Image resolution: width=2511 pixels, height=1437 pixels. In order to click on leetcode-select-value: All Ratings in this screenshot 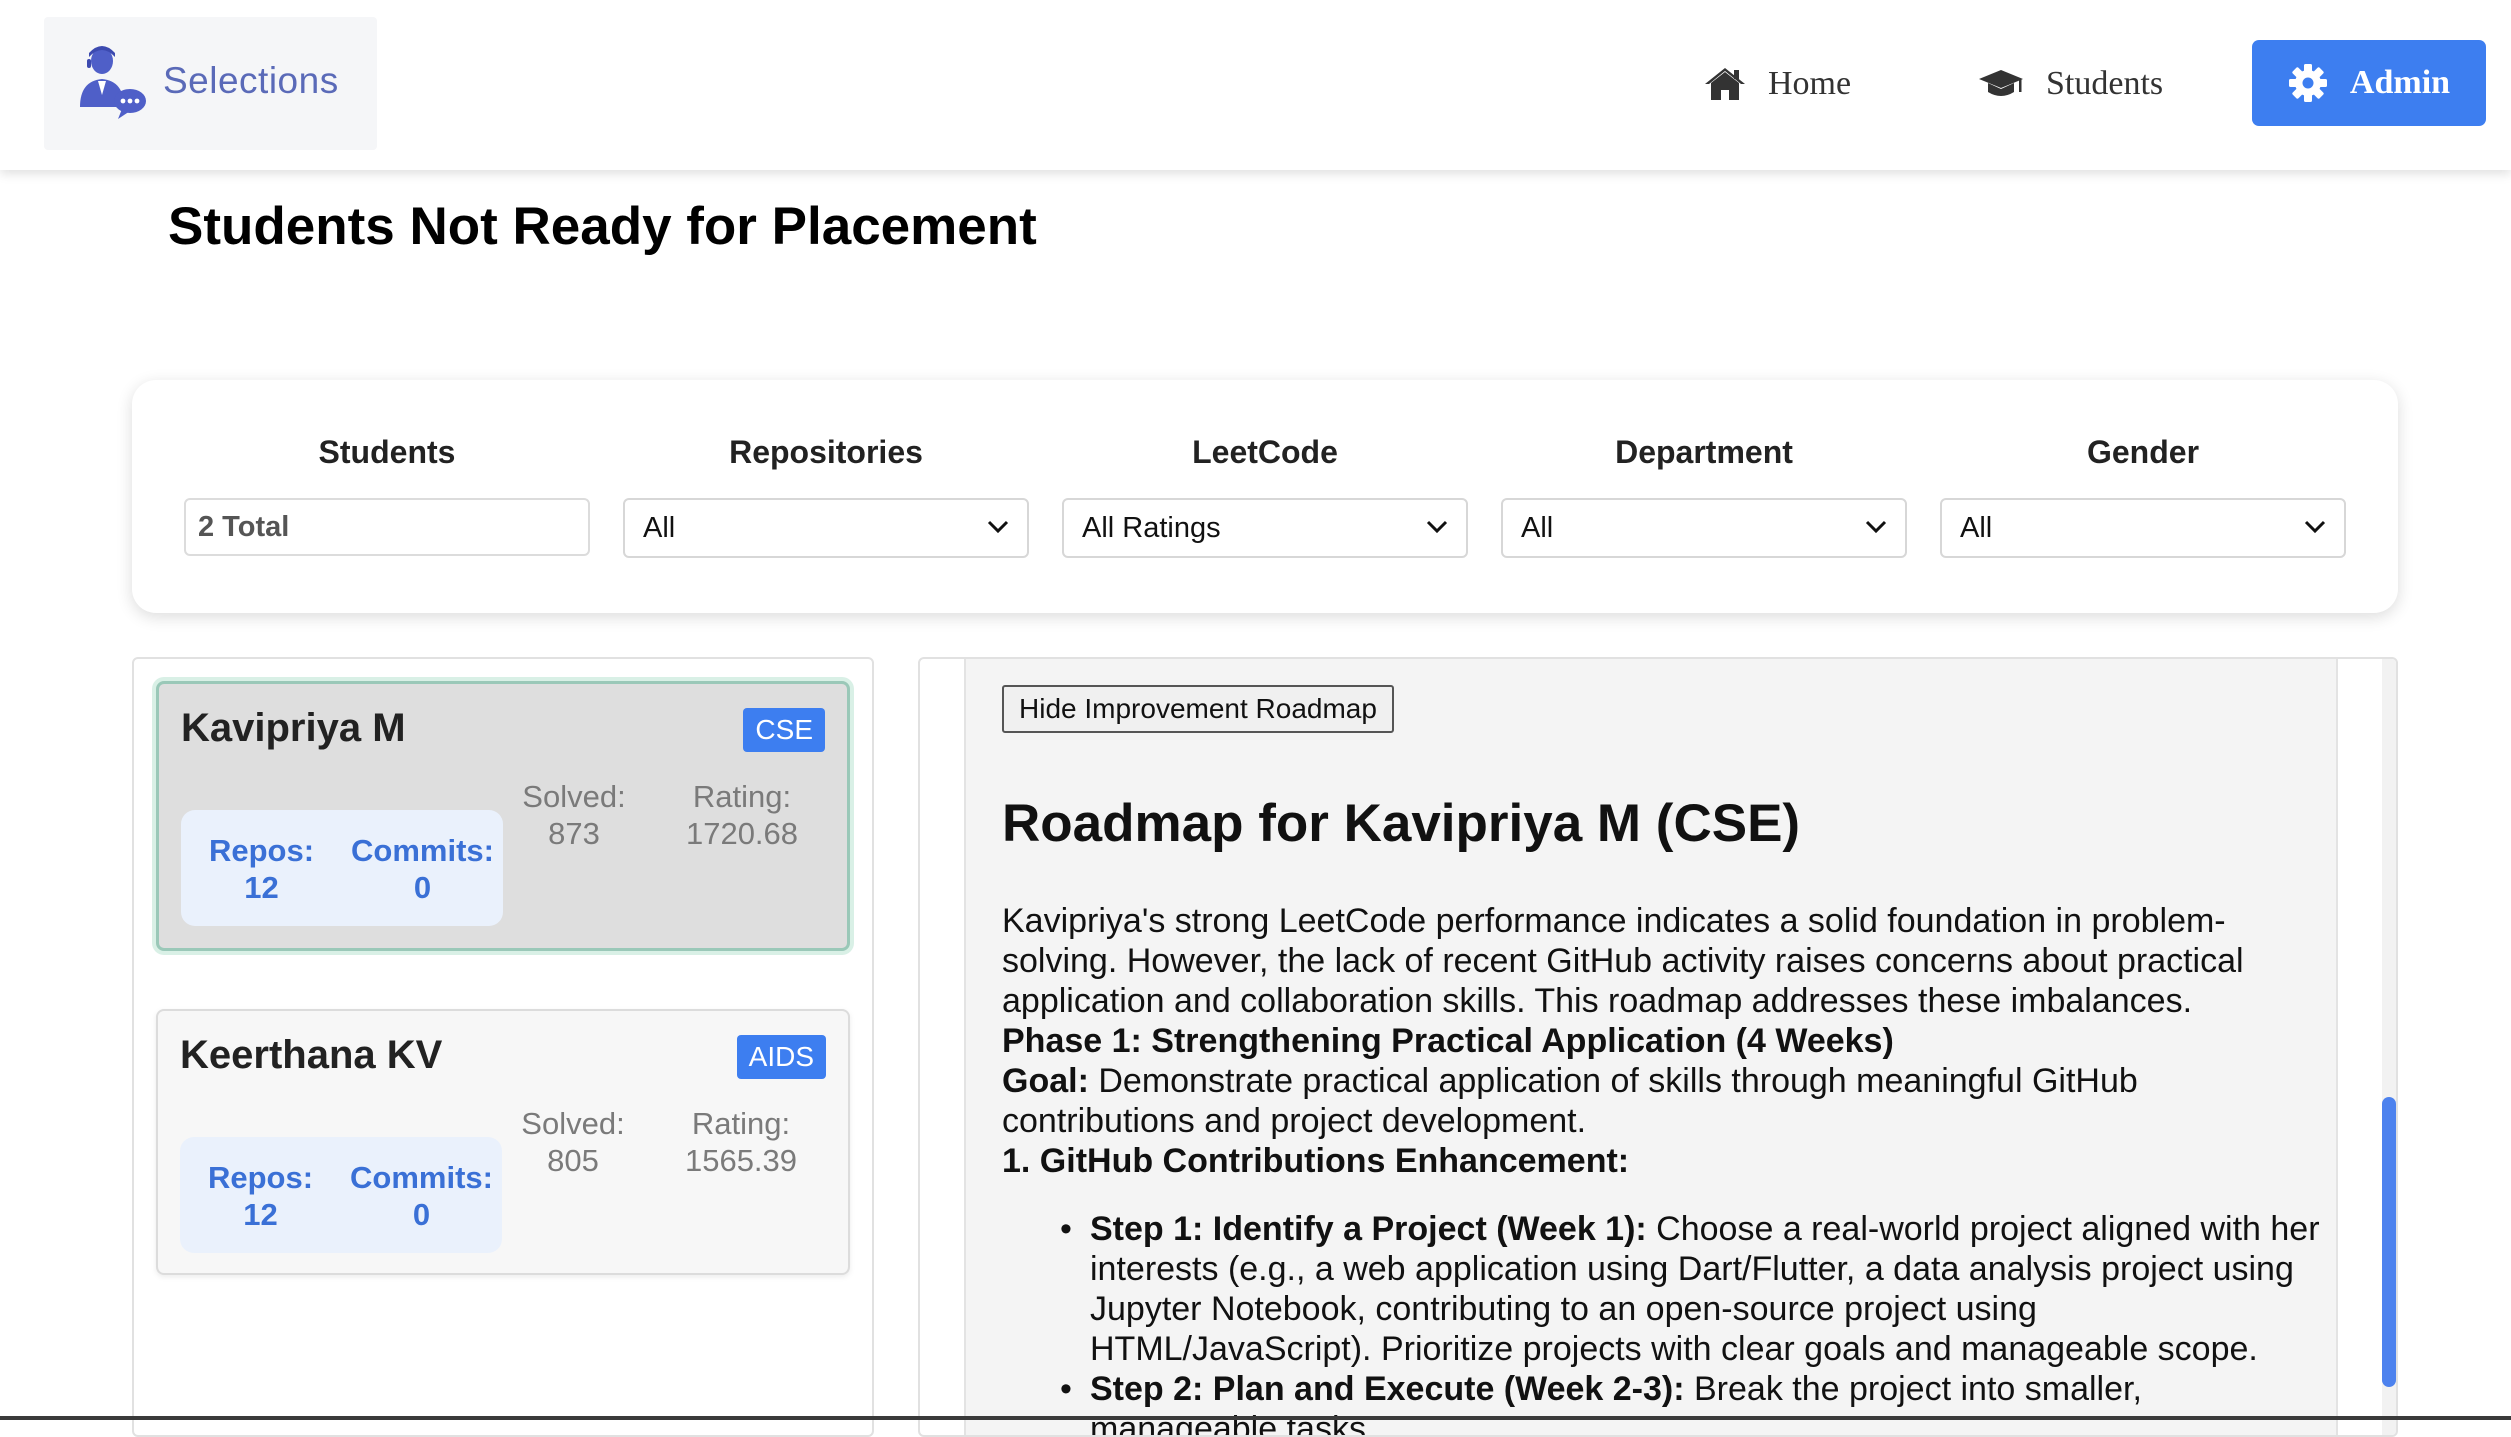, I will do `click(1151, 527)`.